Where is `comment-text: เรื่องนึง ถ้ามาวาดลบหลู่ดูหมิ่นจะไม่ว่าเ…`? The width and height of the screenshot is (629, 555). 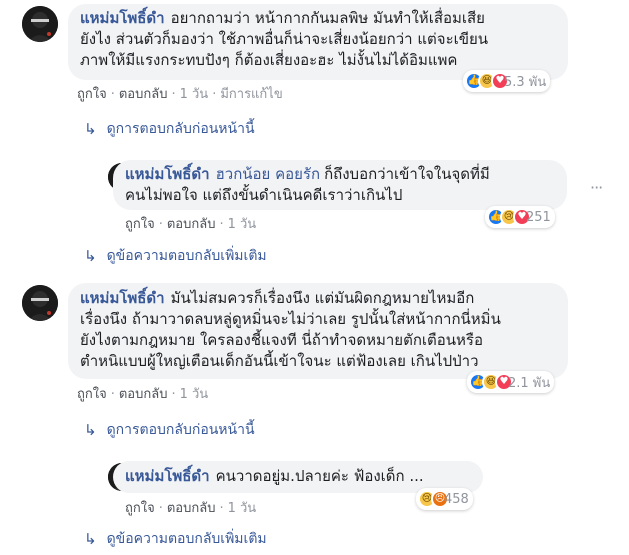
comment-text: เรื่องนึง ถ้ามาวาดลบหลู่ดูหมิ่นจะไม่ว่าเ… is located at coordinates (290, 319).